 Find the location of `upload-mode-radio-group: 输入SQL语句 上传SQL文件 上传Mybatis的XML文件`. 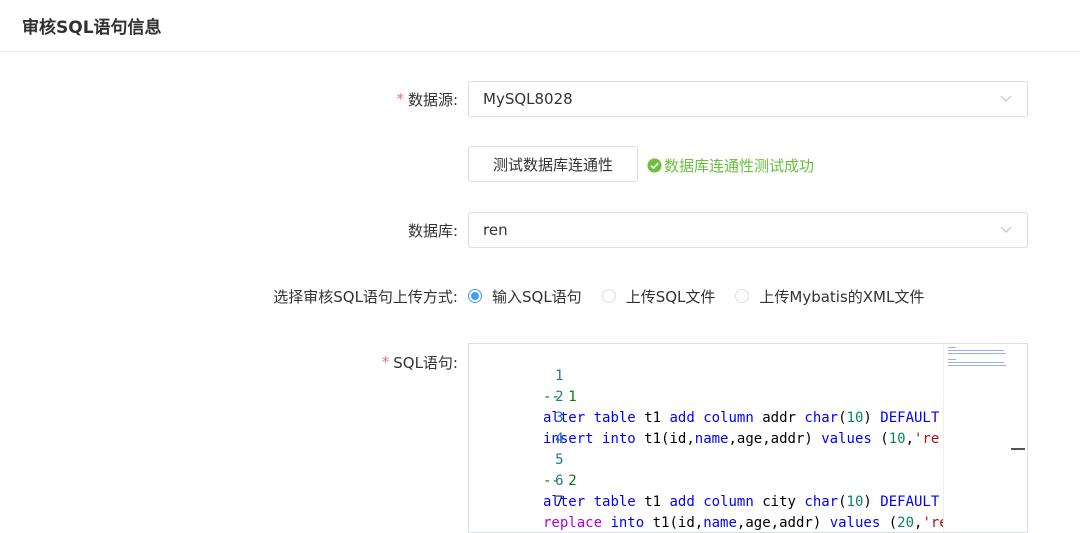

upload-mode-radio-group: 输入SQL语句 上传SQL文件 上传Mybatis的XML文件 is located at coordinates (706, 296).